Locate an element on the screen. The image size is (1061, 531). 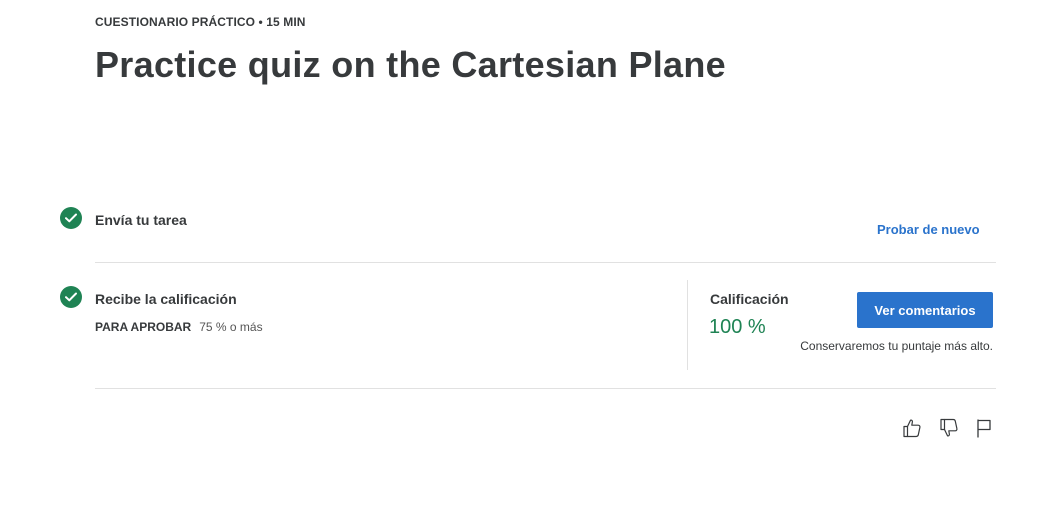
retry-button: Probar de nuevo is located at coordinates (928, 229).